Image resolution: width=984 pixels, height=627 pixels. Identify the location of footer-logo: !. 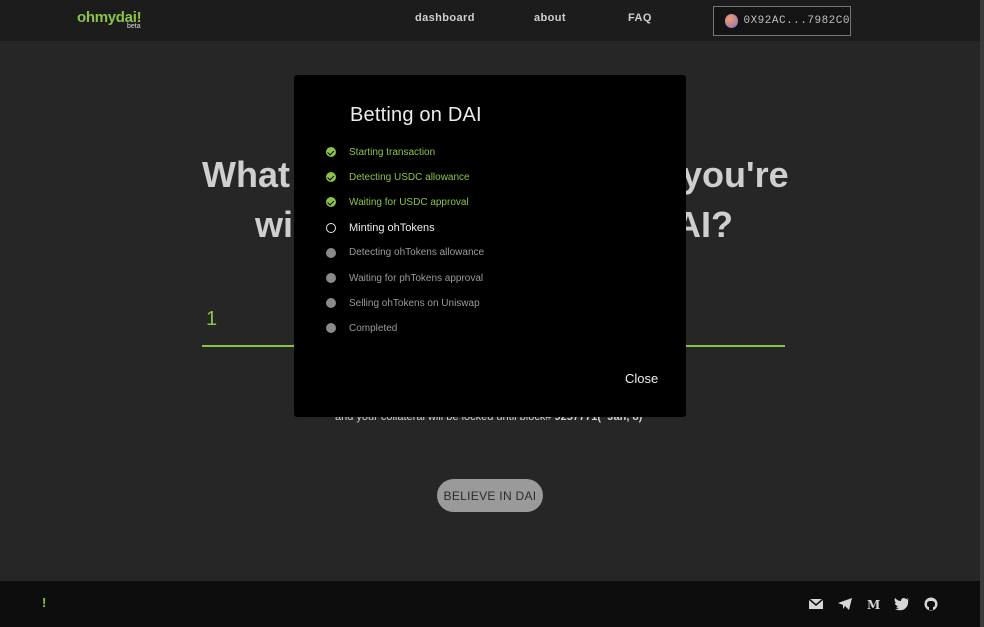
(44, 602).